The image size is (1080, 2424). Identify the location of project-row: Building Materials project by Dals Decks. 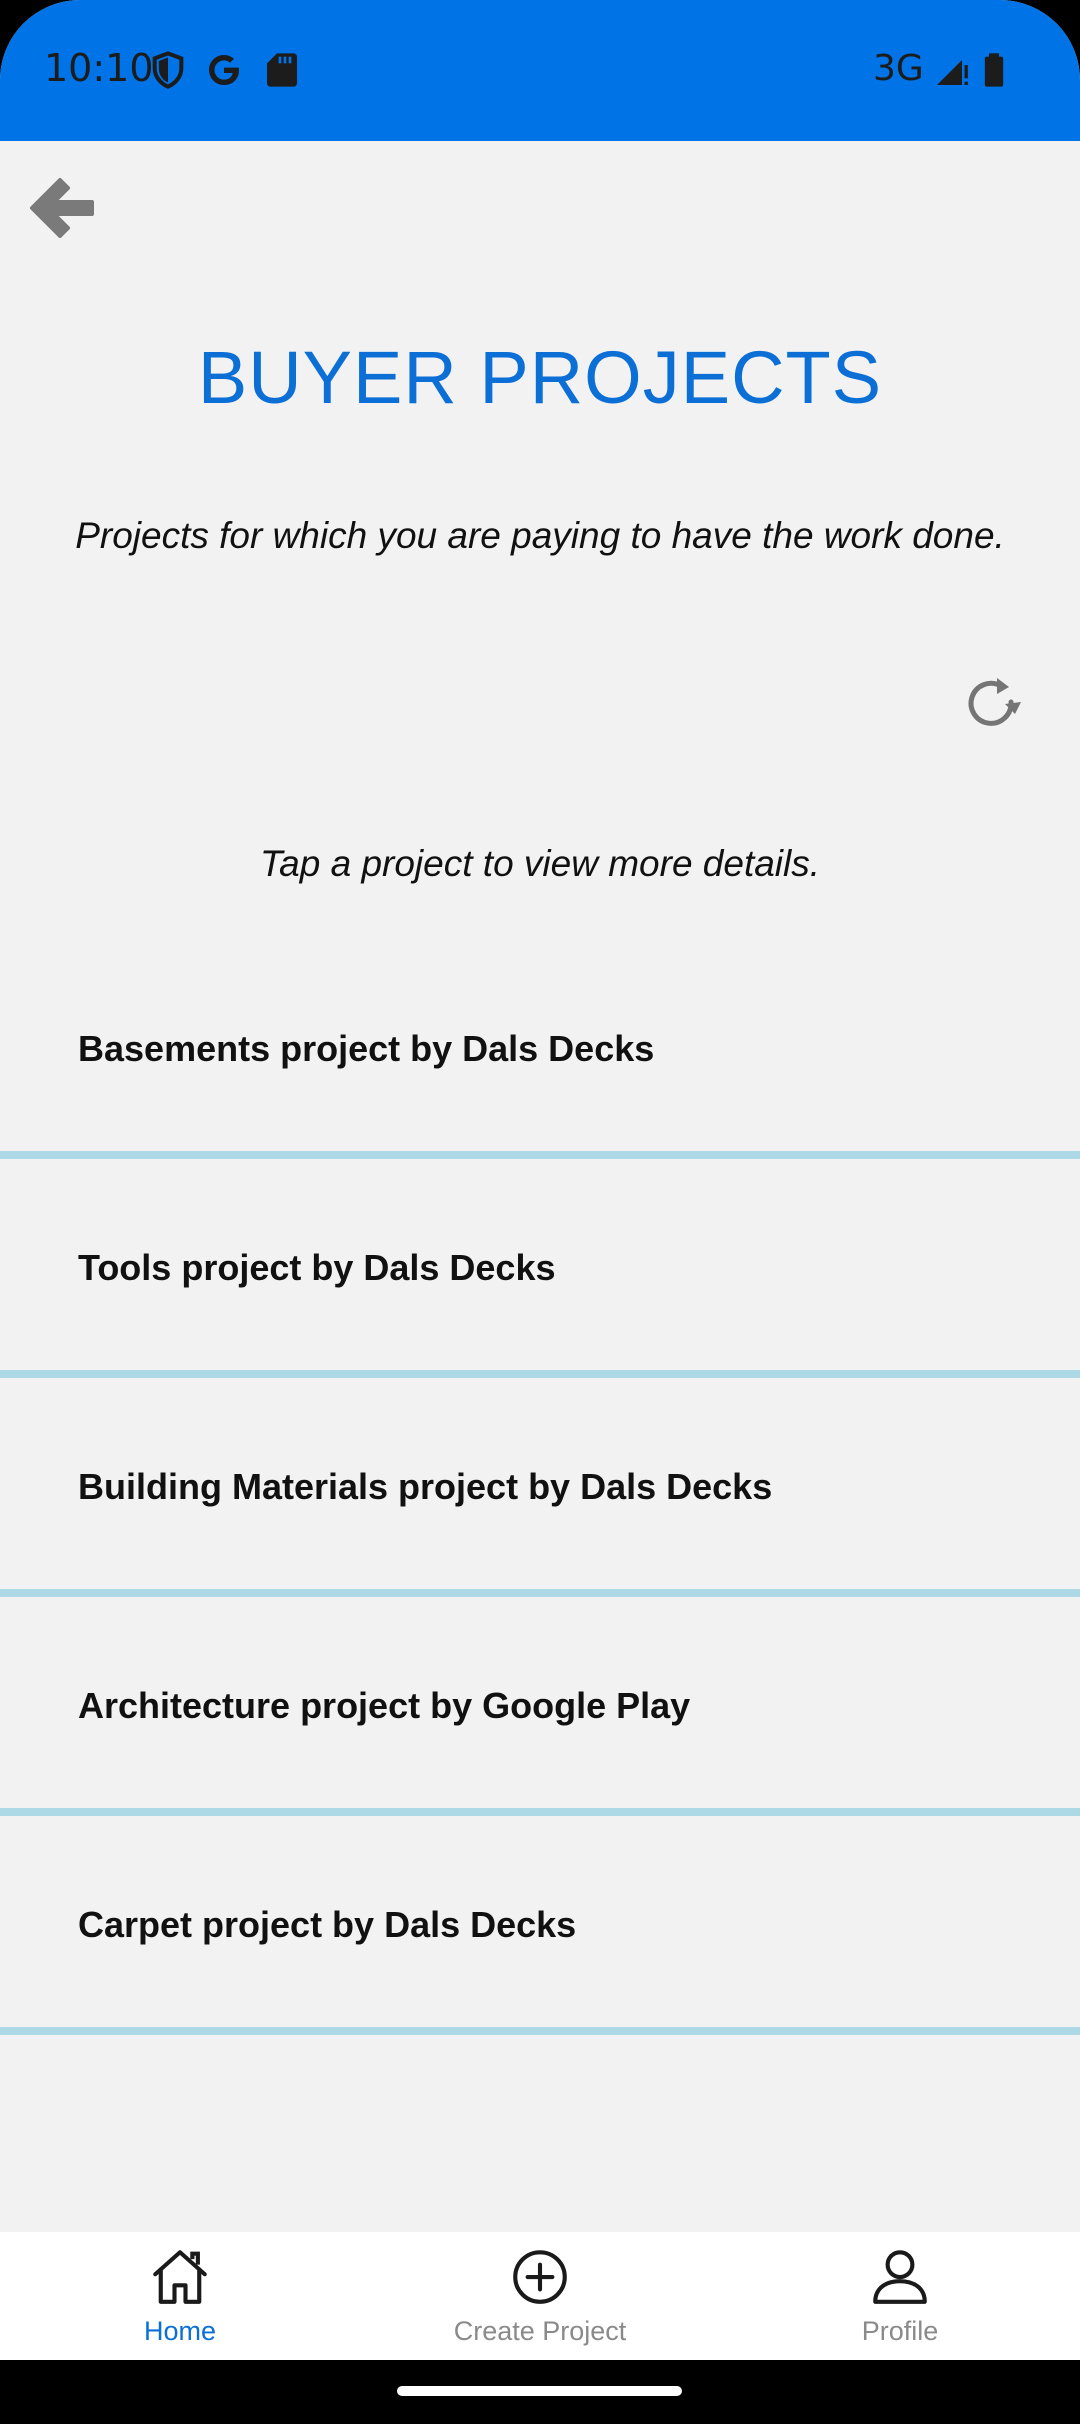
(540, 1487).